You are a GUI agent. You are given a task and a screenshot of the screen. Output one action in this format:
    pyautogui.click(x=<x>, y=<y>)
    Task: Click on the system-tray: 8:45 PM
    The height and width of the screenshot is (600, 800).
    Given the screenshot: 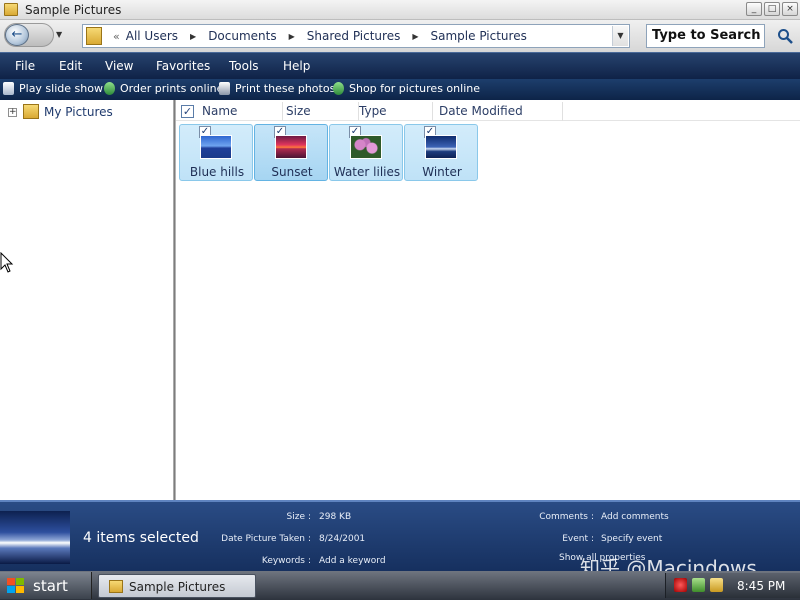 What is the action you would take?
    pyautogui.click(x=732, y=585)
    